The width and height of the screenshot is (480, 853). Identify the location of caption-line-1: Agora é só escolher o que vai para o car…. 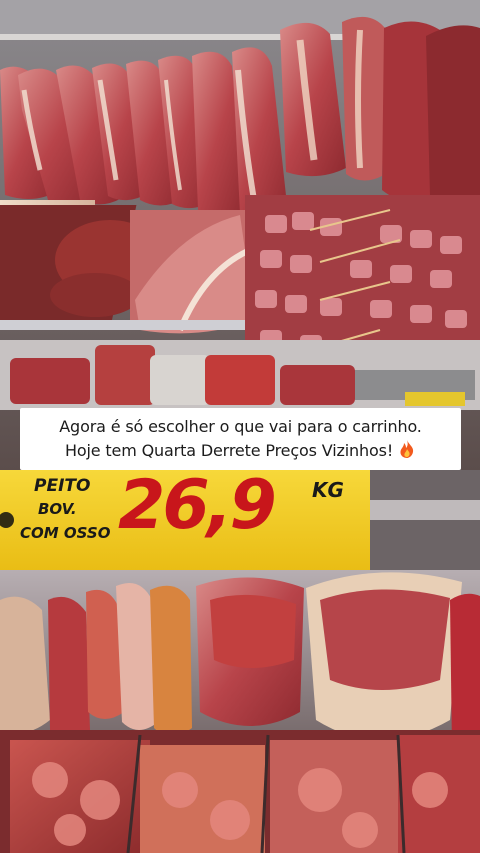
(240, 426).